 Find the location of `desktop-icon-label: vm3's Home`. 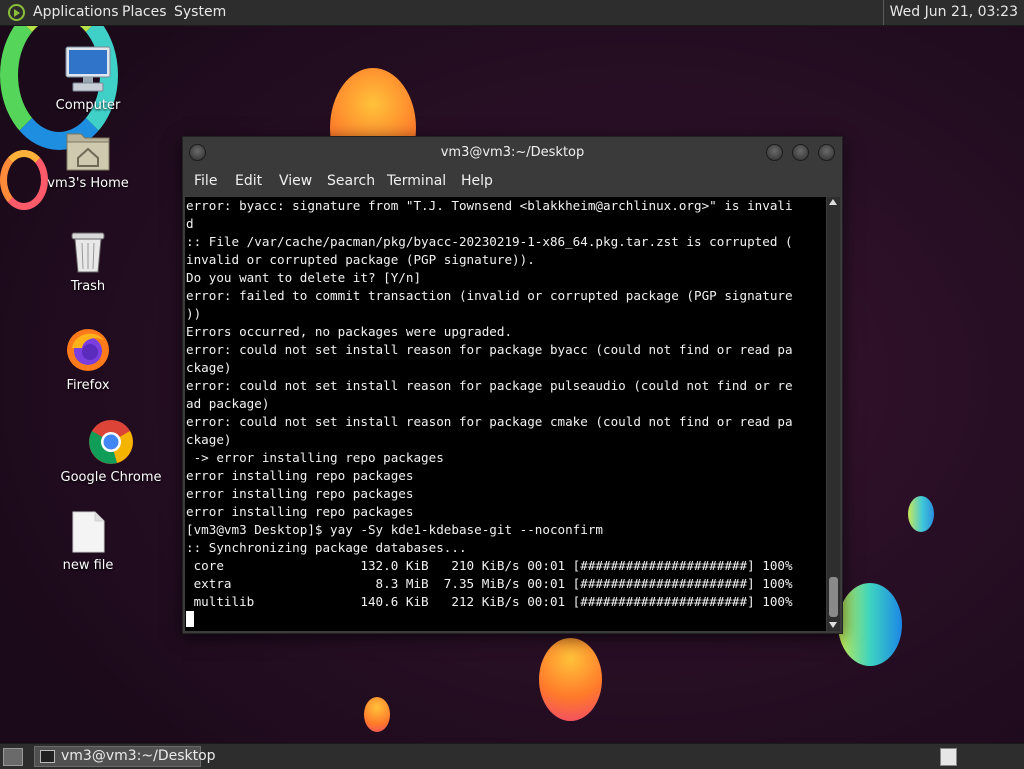

desktop-icon-label: vm3's Home is located at coordinates (88, 183).